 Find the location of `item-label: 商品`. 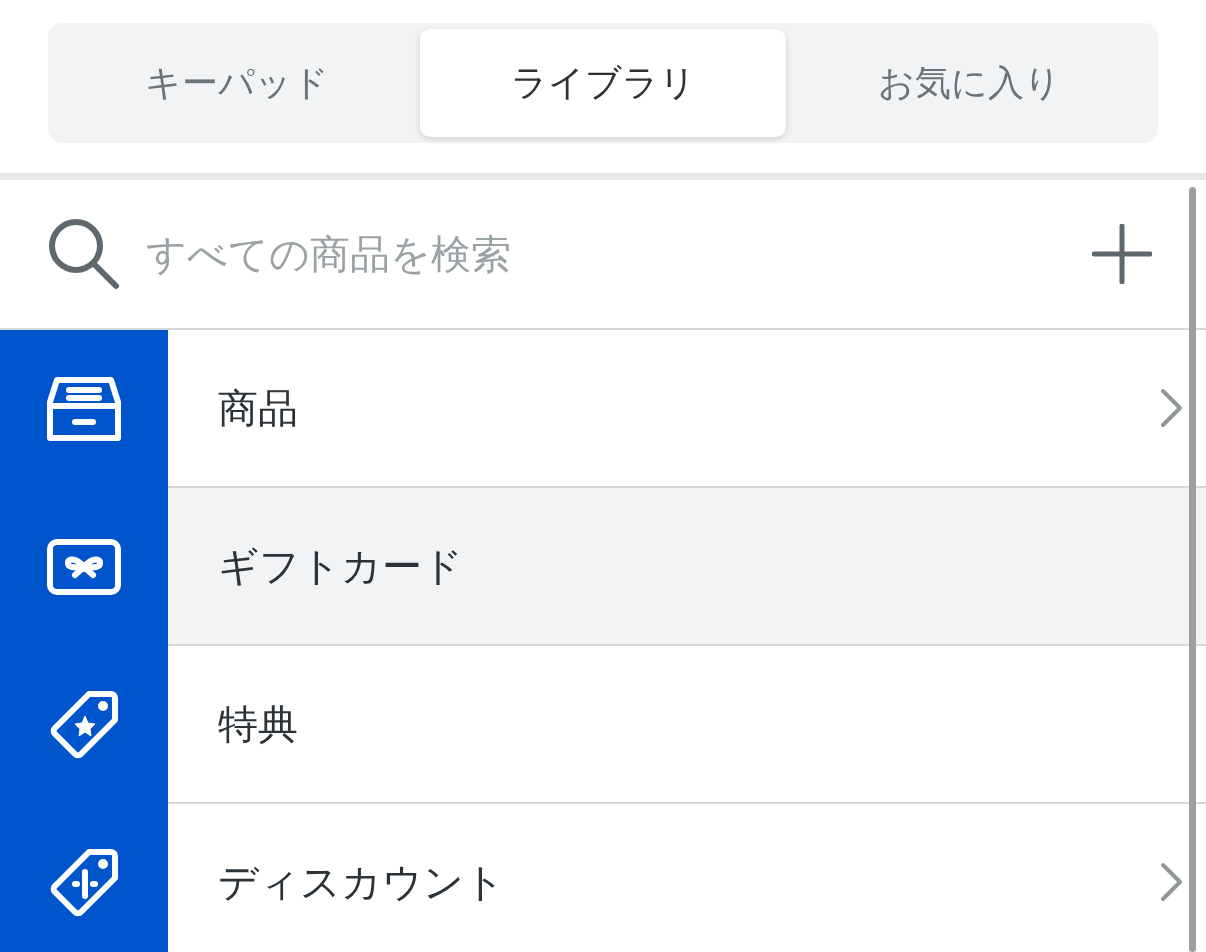

item-label: 商品 is located at coordinates (258, 408).